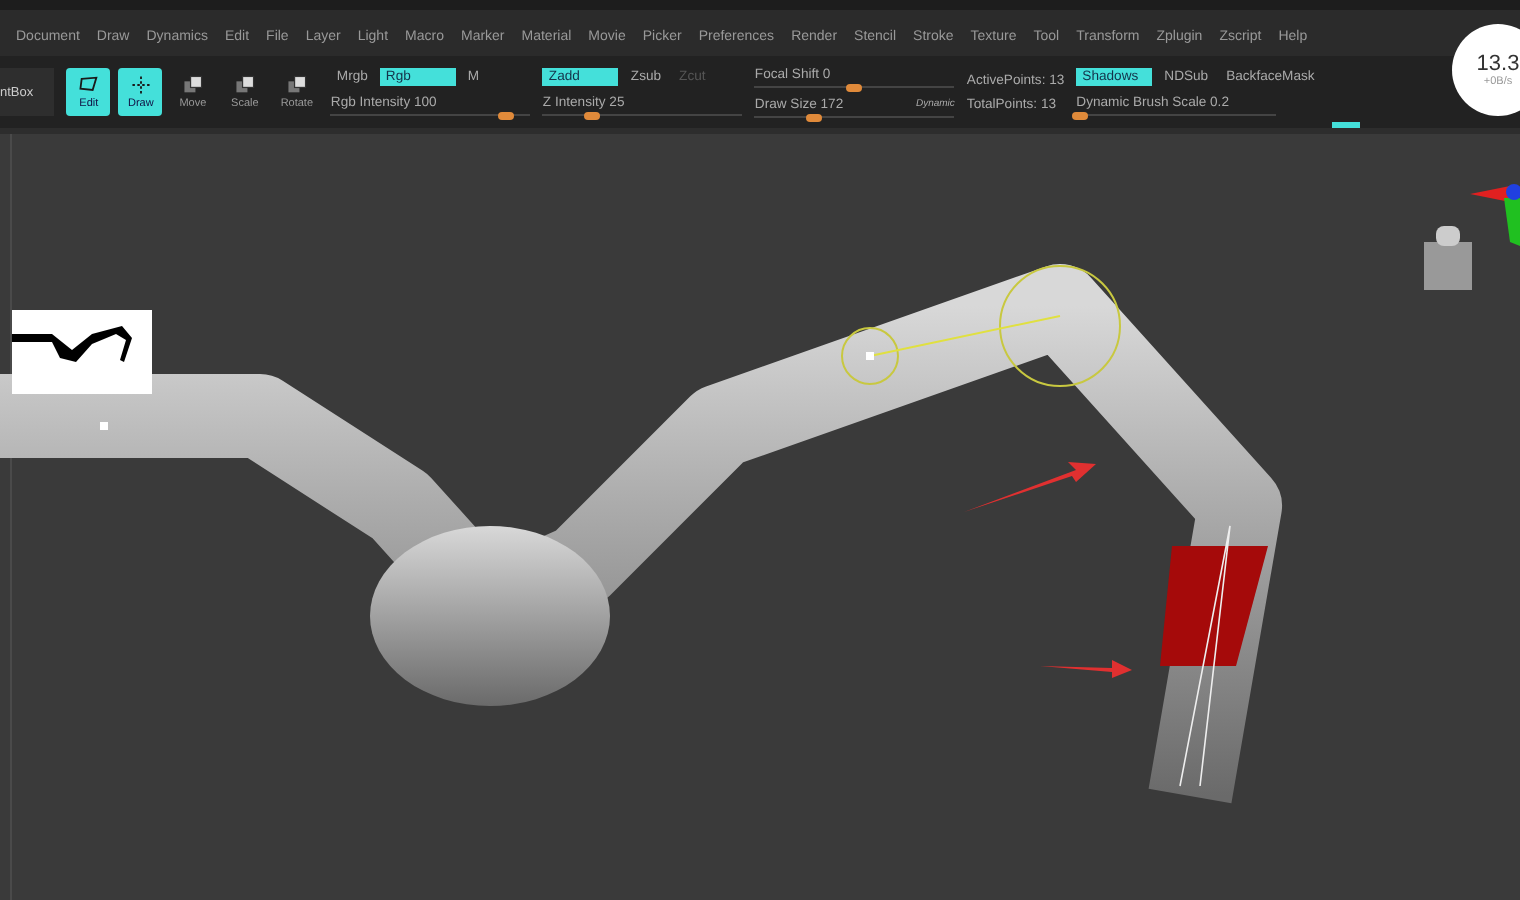  Describe the element at coordinates (1346, 126) in the screenshot. I see `indicator-bar` at that location.